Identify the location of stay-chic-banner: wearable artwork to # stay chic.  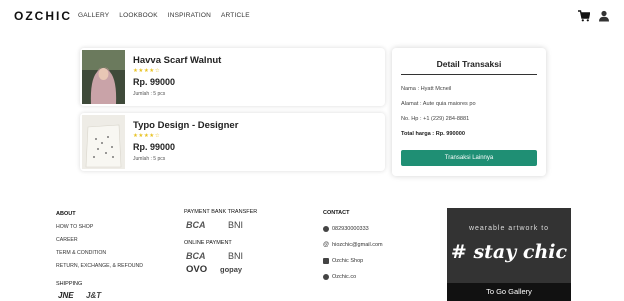
(509, 247).